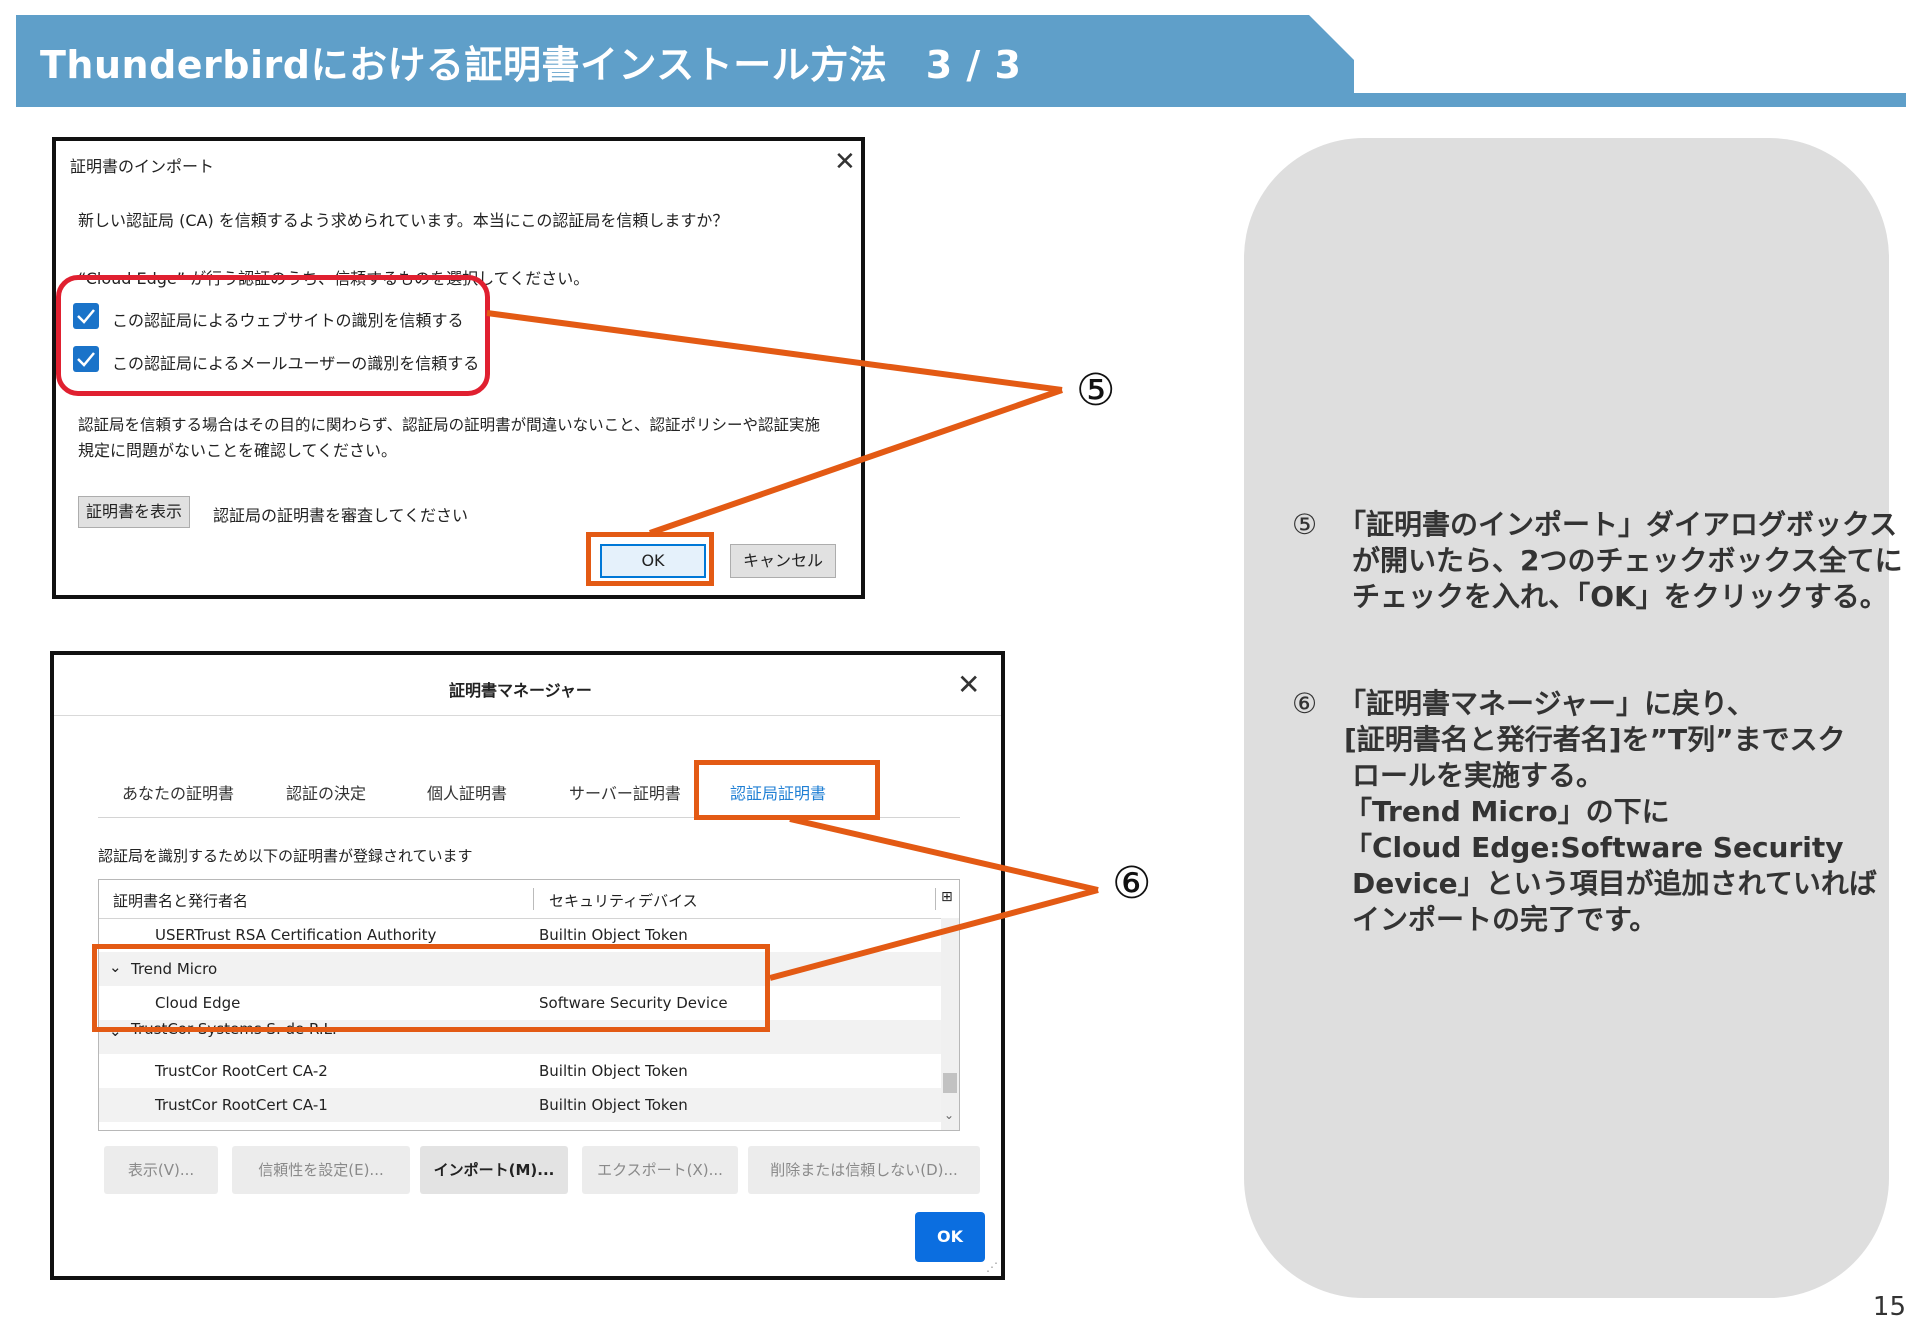  Describe the element at coordinates (296, 935) in the screenshot. I see `cert-name: USERTrust RSA Certification Authority` at that location.